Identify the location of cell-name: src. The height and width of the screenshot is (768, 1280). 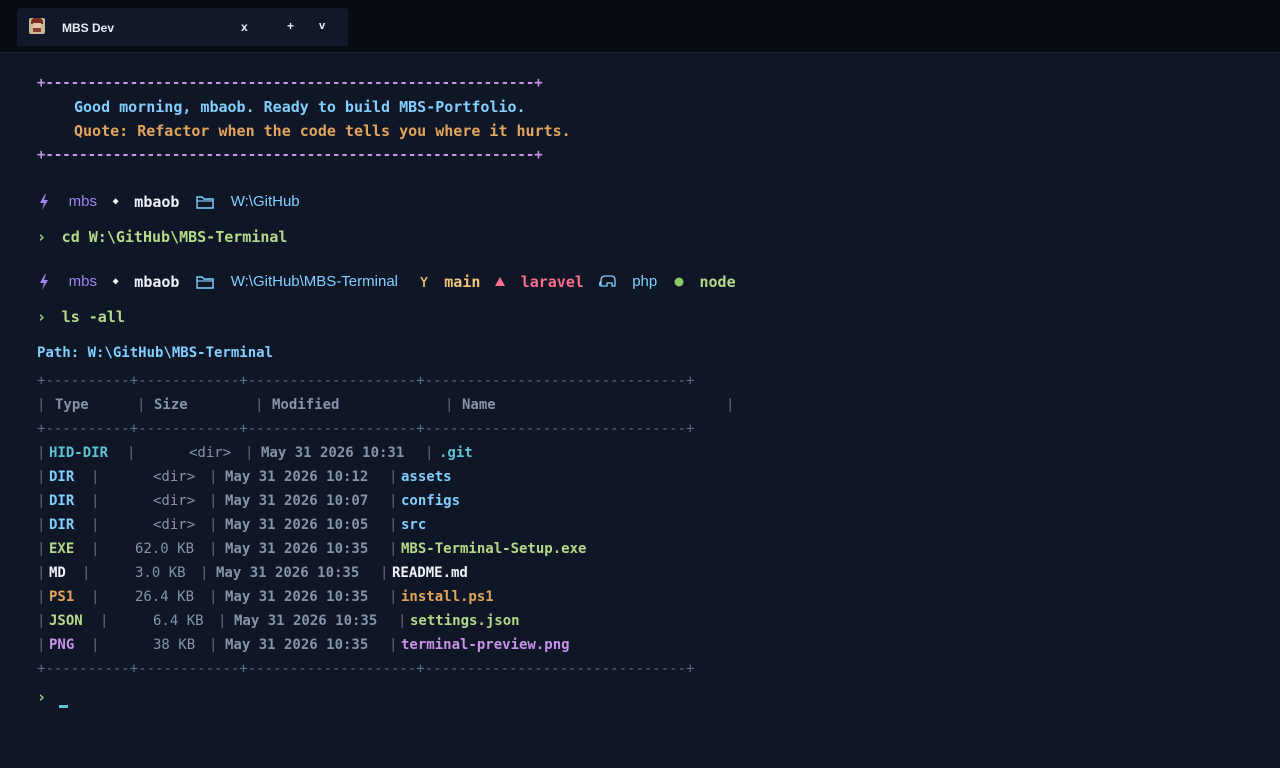
(414, 525).